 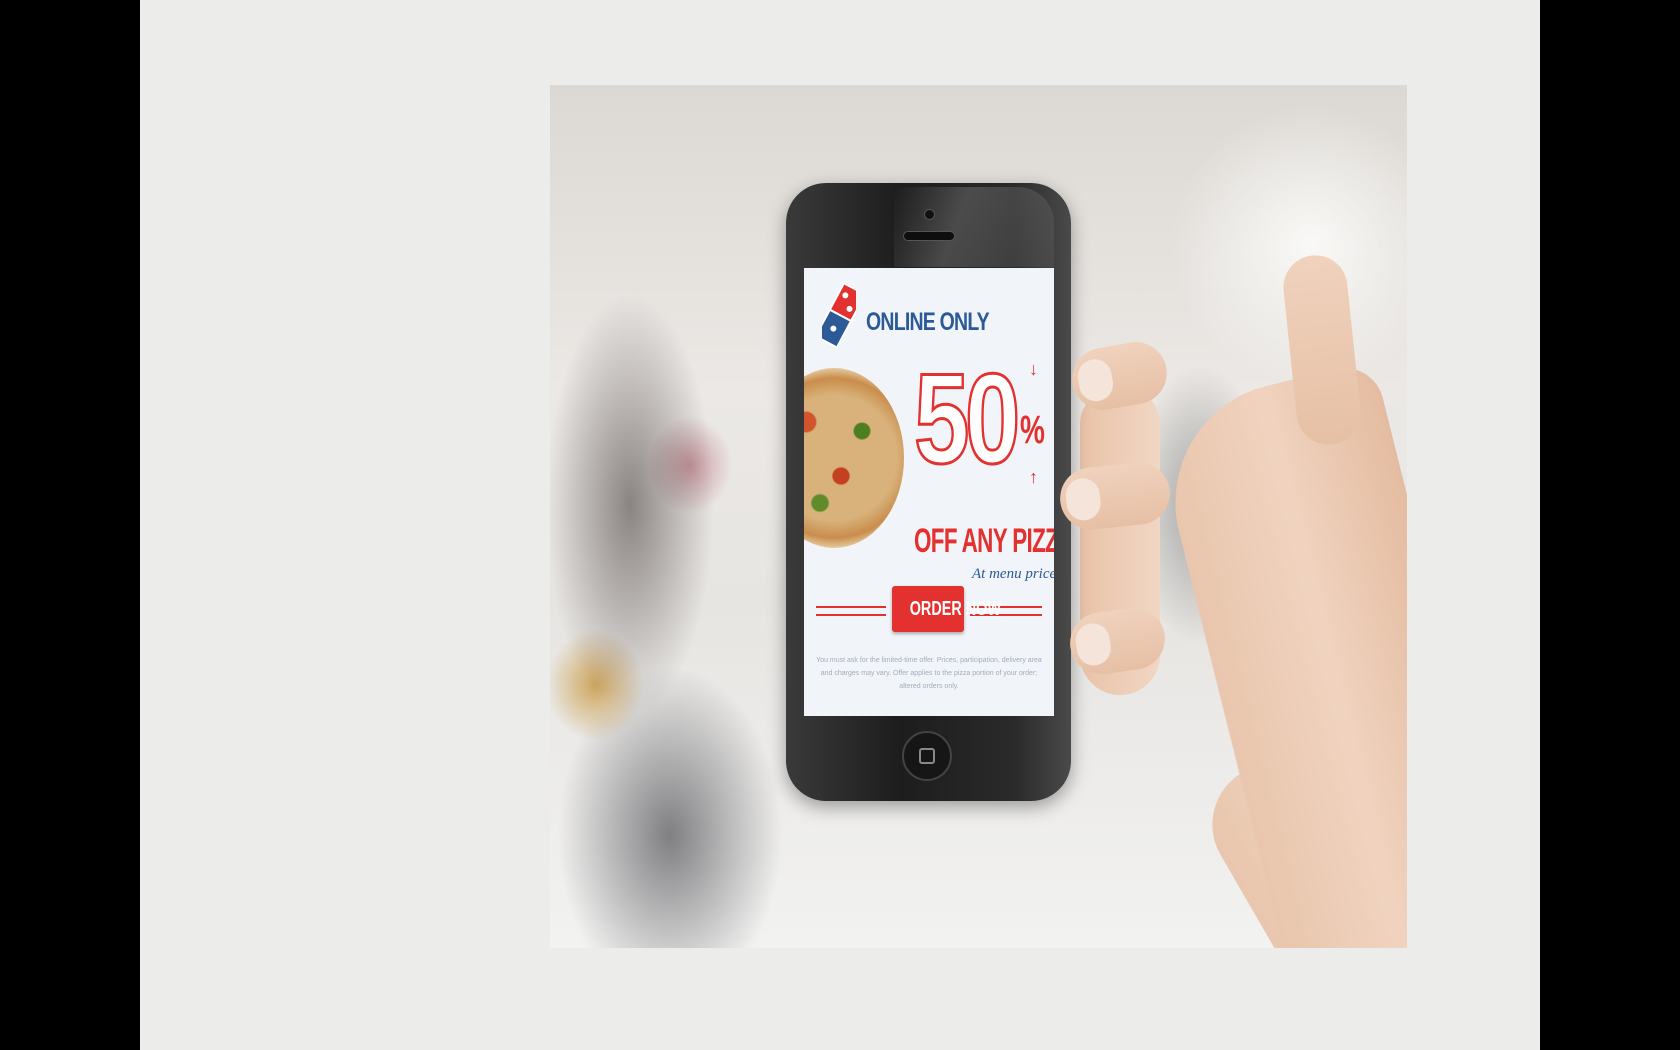 I want to click on percent-sign: %, so click(x=1032, y=430).